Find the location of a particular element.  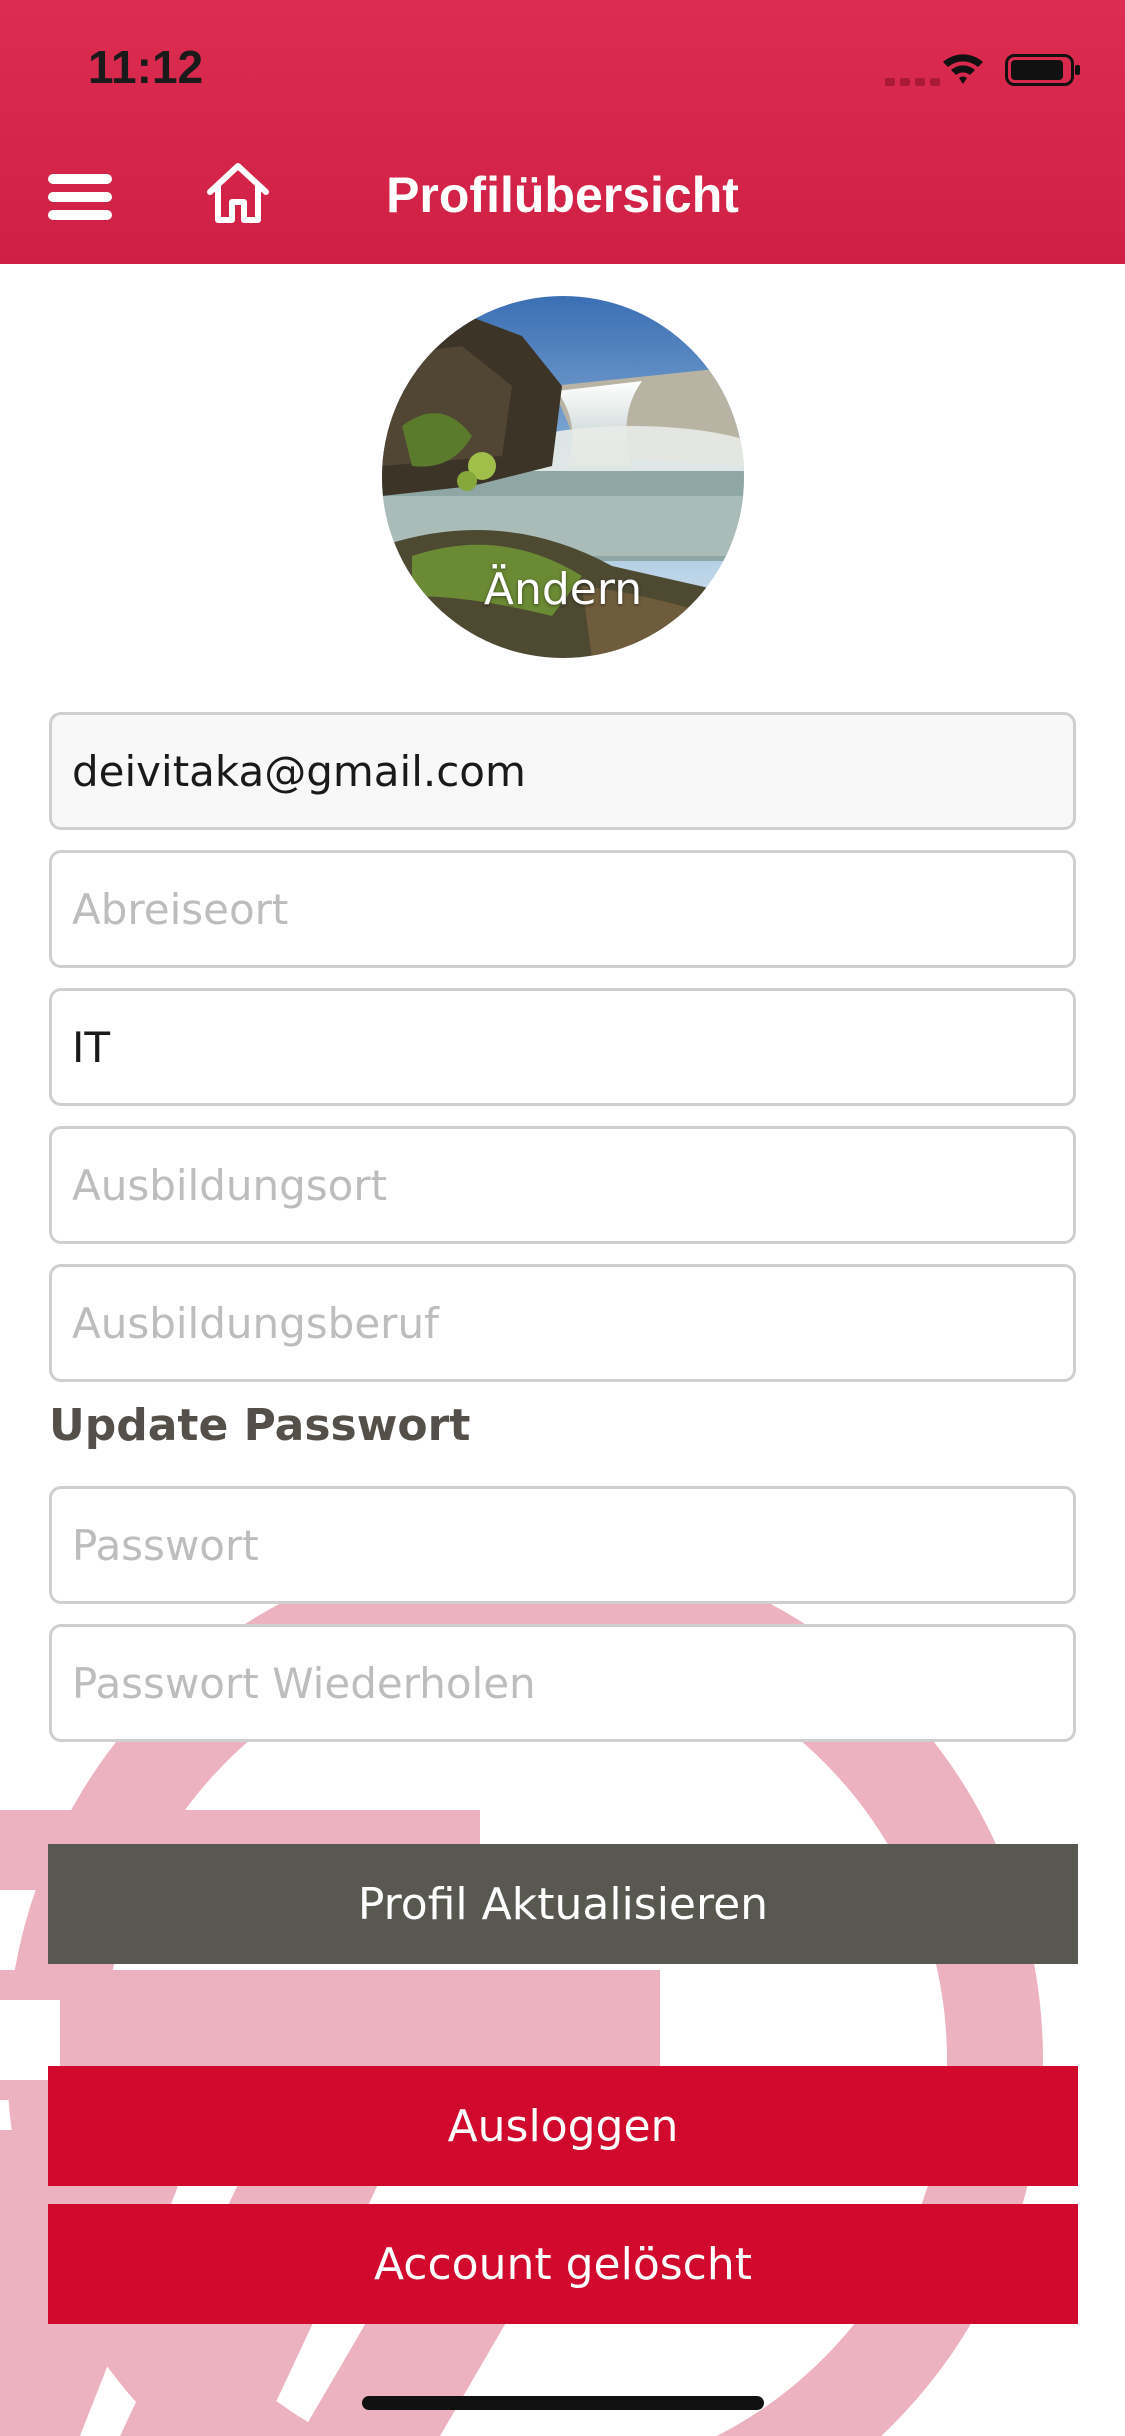

app-header: 11:12 Profilübersicht is located at coordinates (562, 132).